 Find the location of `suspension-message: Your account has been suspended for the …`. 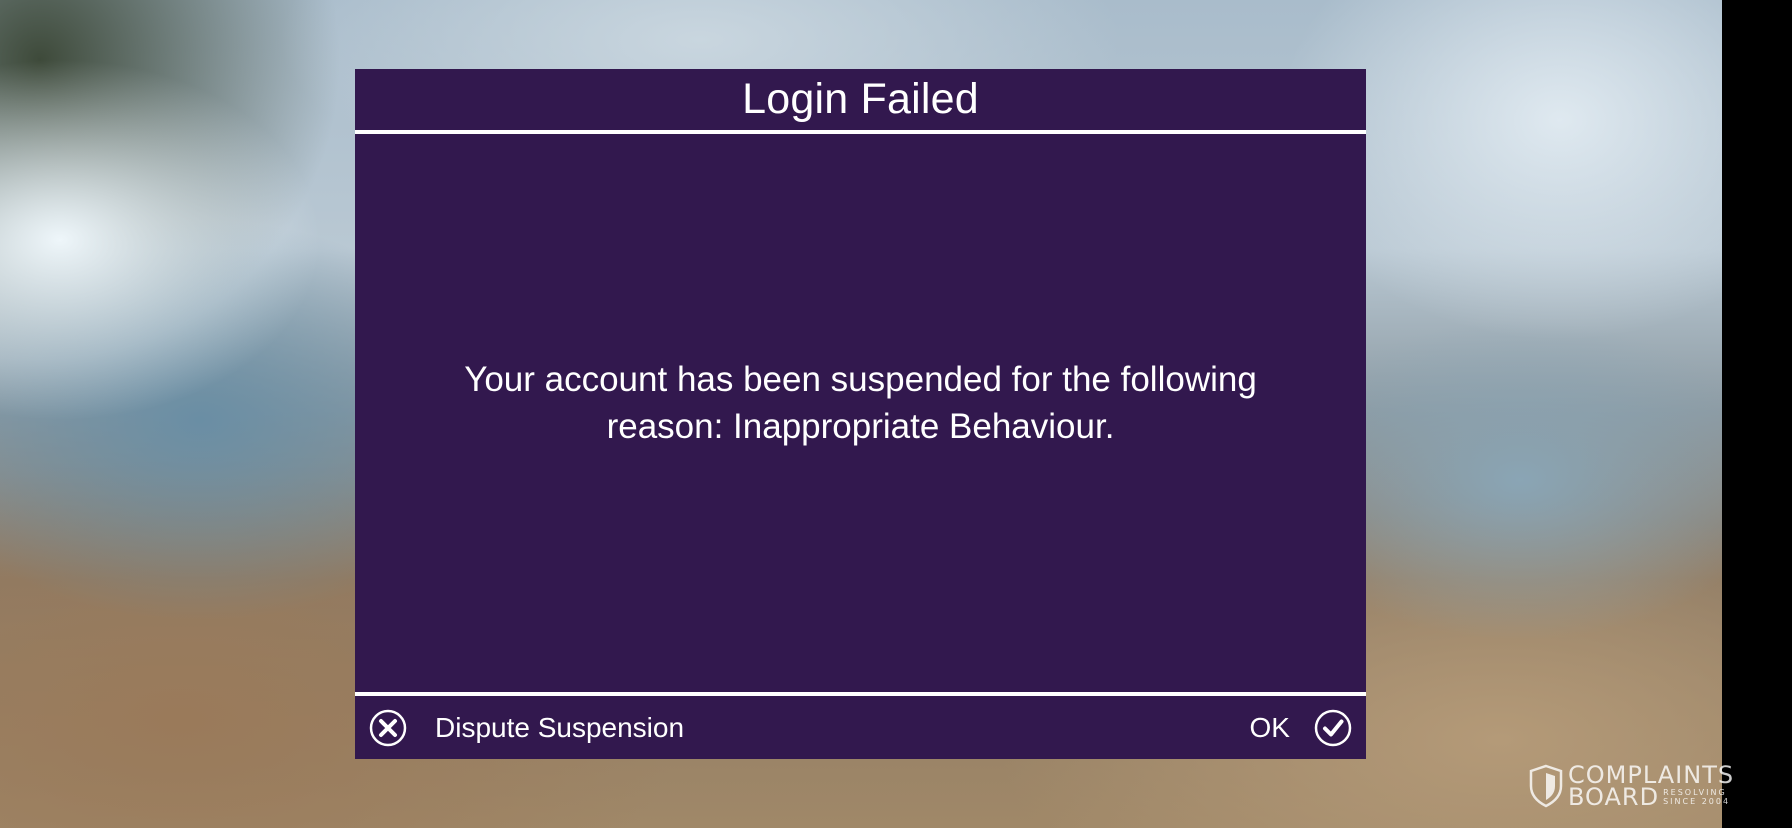

suspension-message: Your account has been suspended for the … is located at coordinates (860, 403).